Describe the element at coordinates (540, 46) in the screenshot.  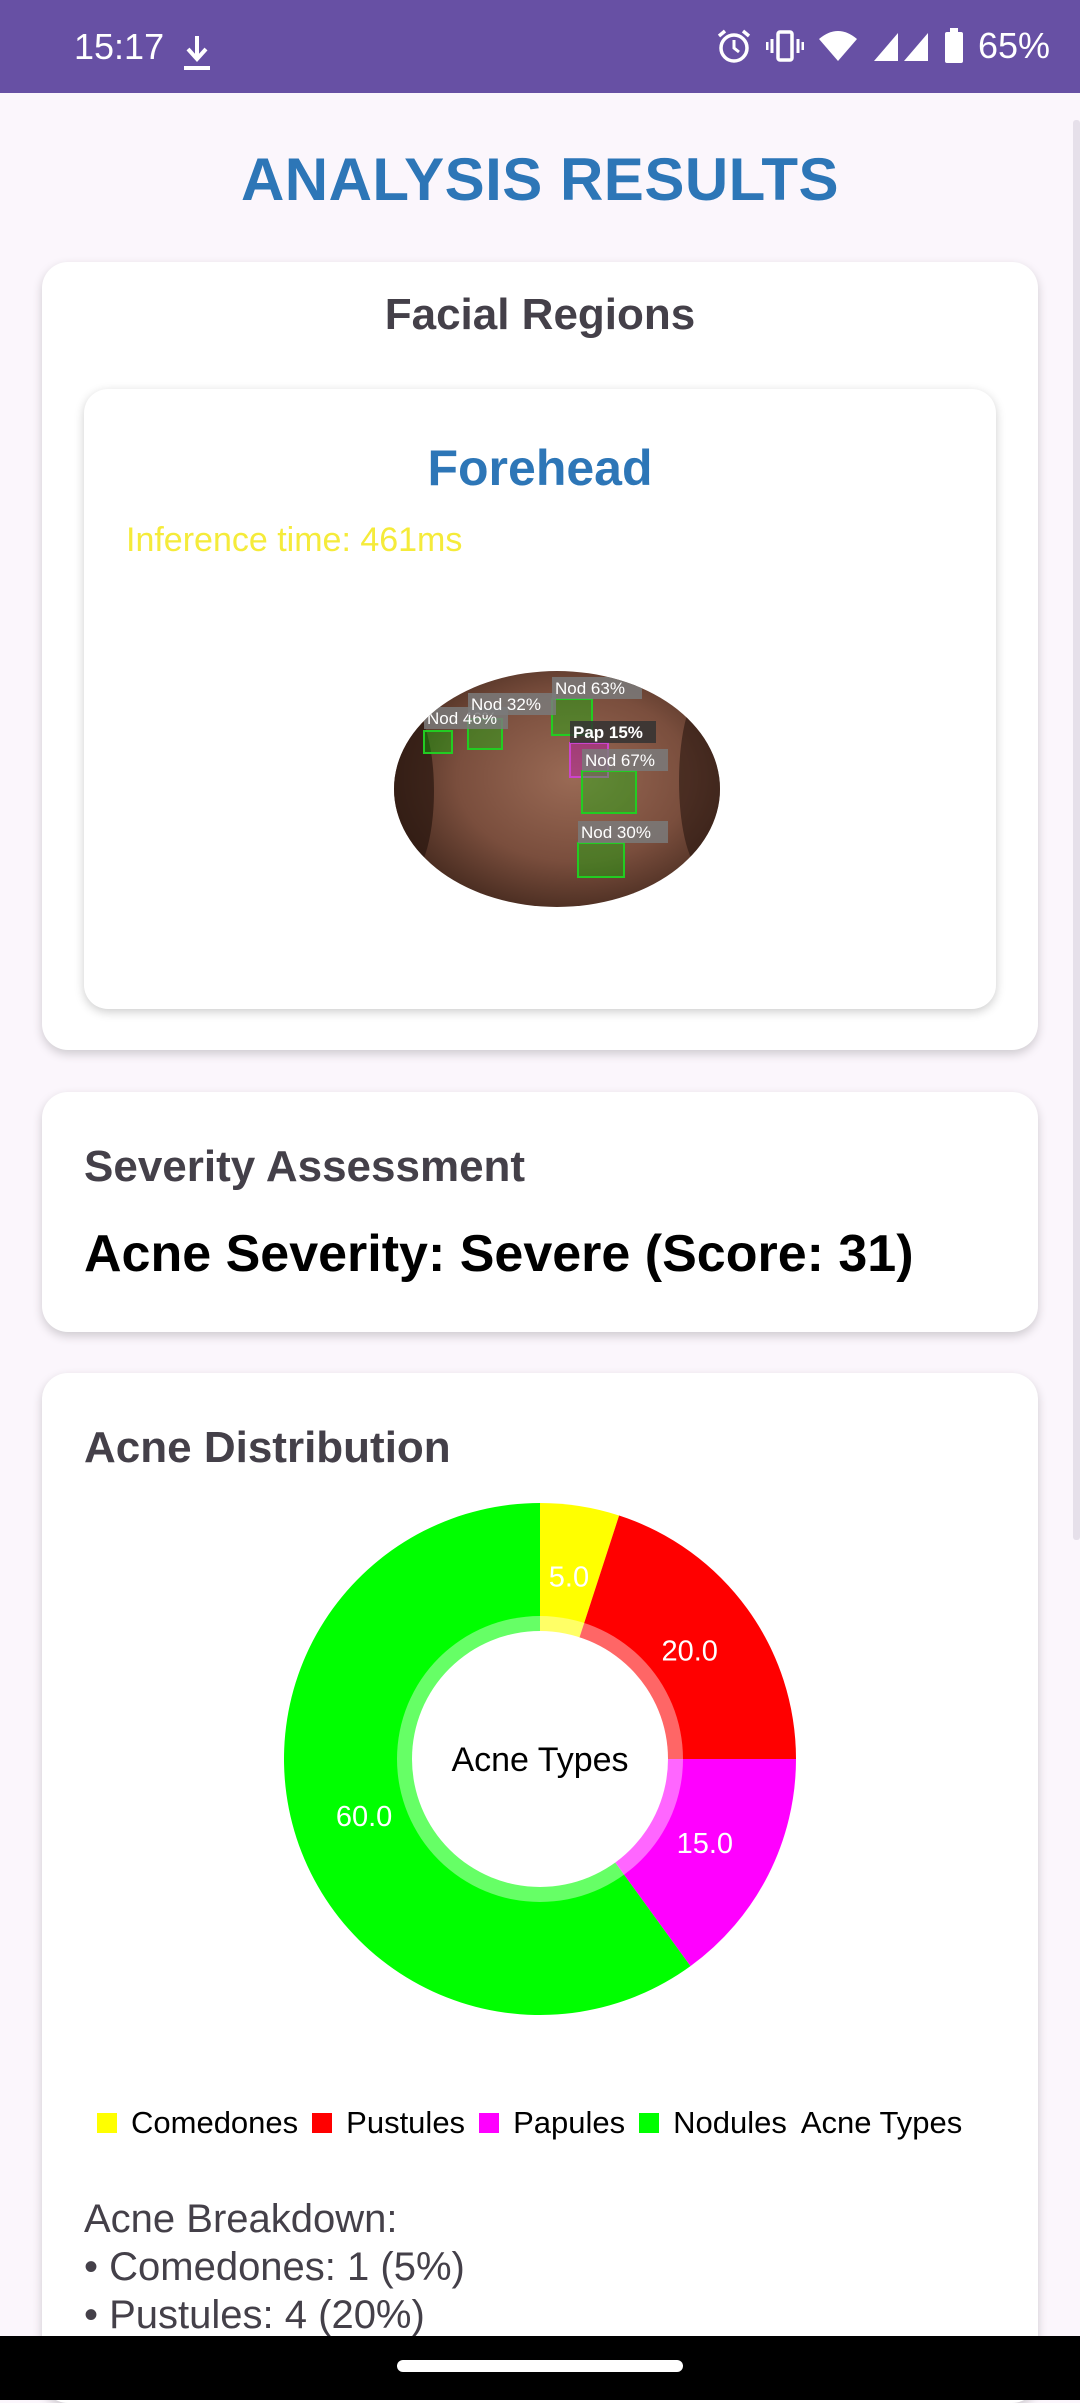
I see `status-bar: 15:17 65%` at that location.